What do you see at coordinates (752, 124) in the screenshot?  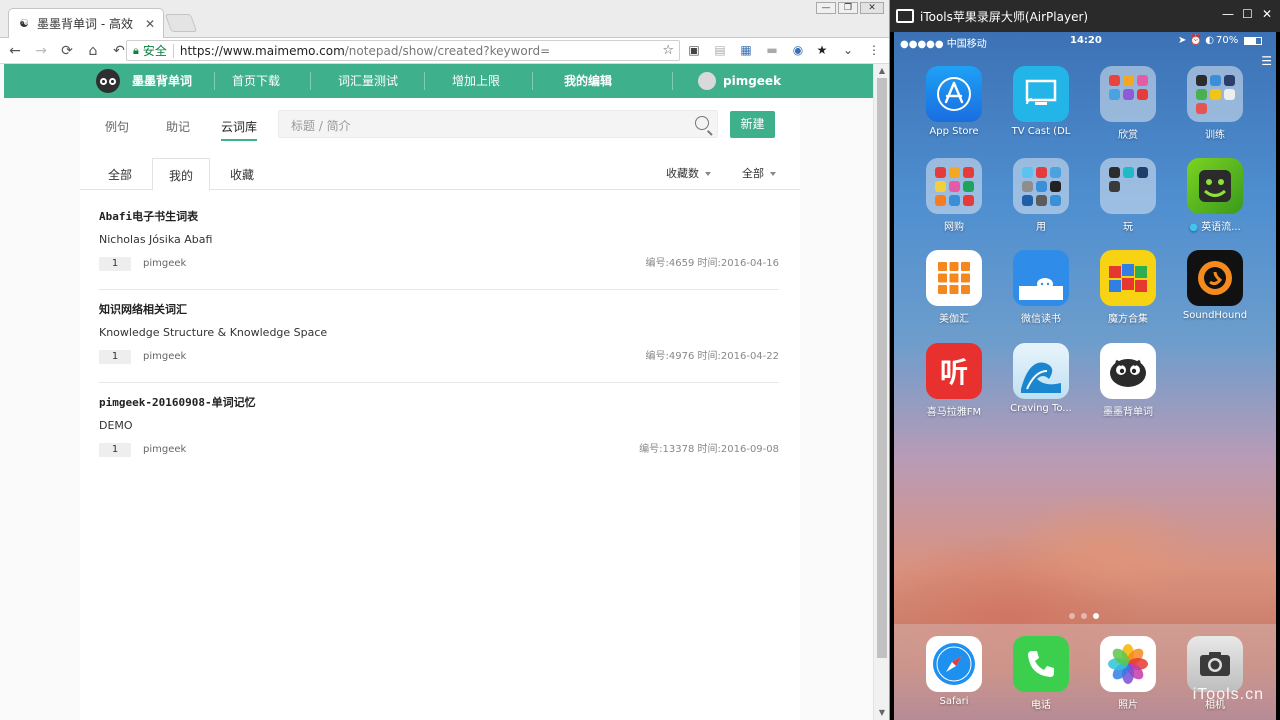 I see `new-button: 新建` at bounding box center [752, 124].